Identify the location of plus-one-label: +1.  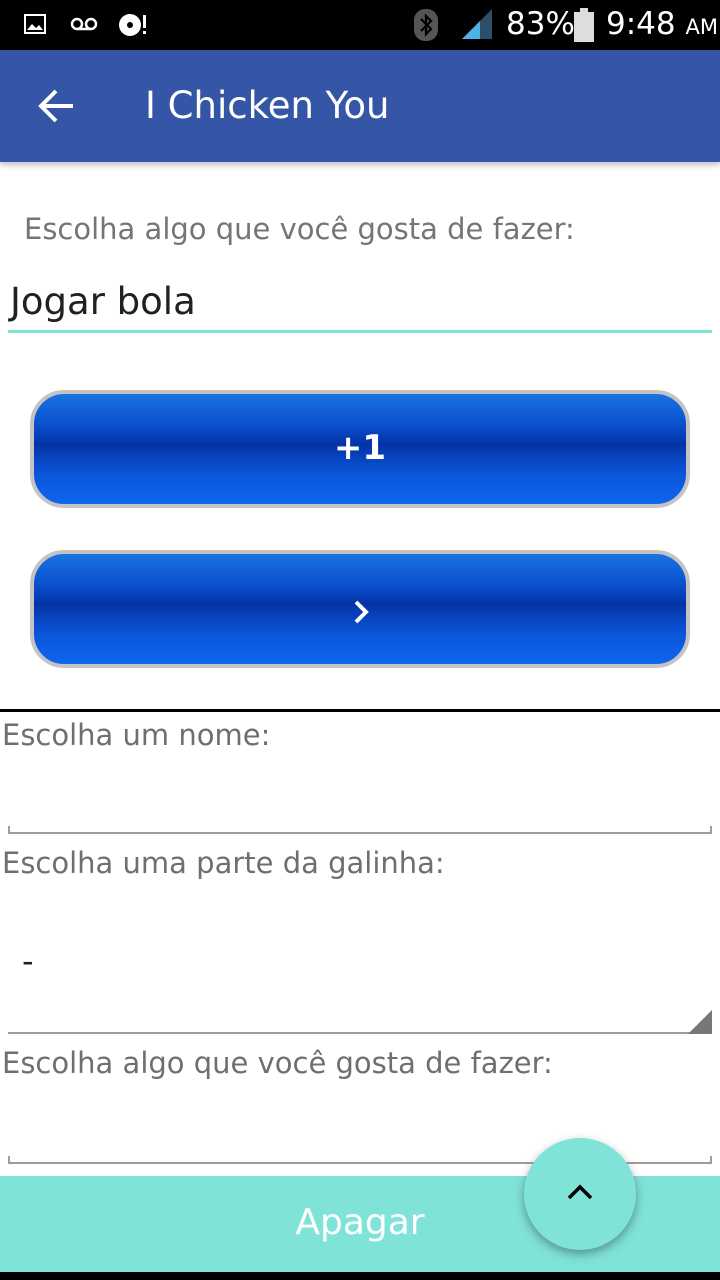
(360, 448).